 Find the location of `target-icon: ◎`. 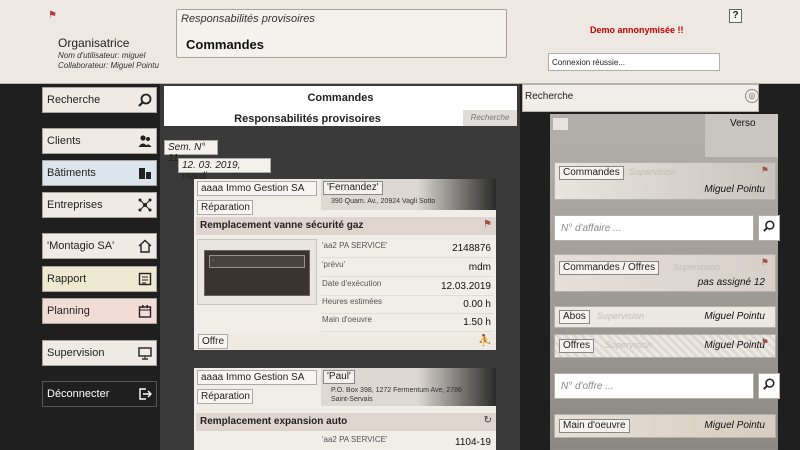

target-icon: ◎ is located at coordinates (752, 96).